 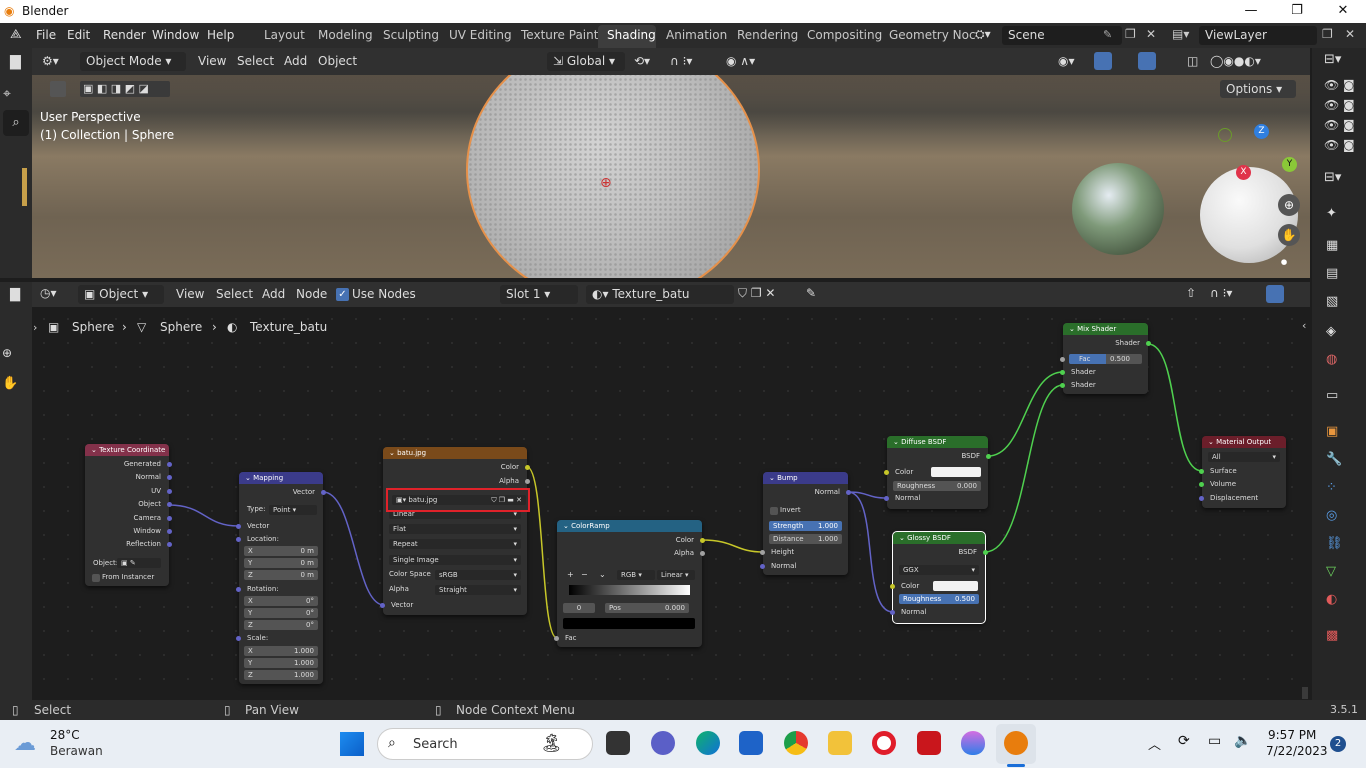 What do you see at coordinates (1191, 293) in the screenshot?
I see `parent-node-tree-icon: ⇧` at bounding box center [1191, 293].